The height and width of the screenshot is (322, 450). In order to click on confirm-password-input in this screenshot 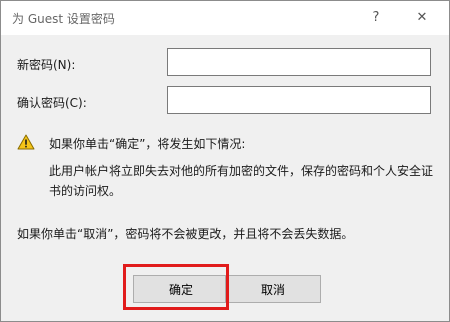, I will do `click(299, 100)`.